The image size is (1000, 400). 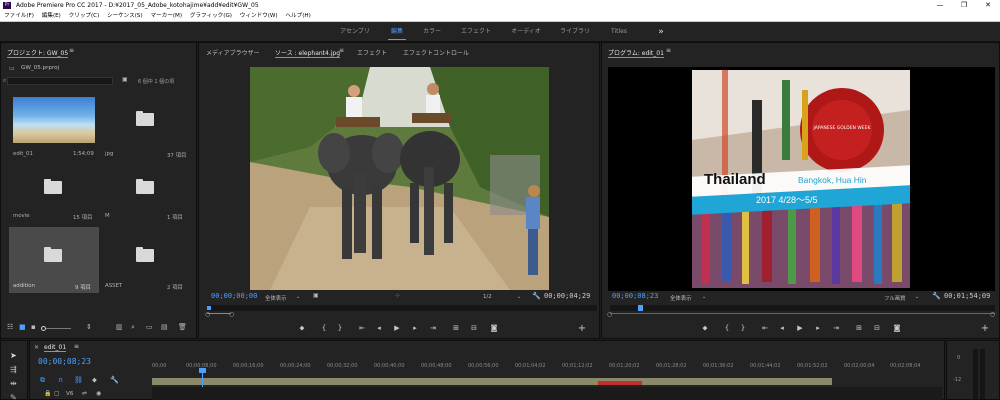 What do you see at coordinates (51, 16) in the screenshot?
I see `menu-edit: 編集(E)` at bounding box center [51, 16].